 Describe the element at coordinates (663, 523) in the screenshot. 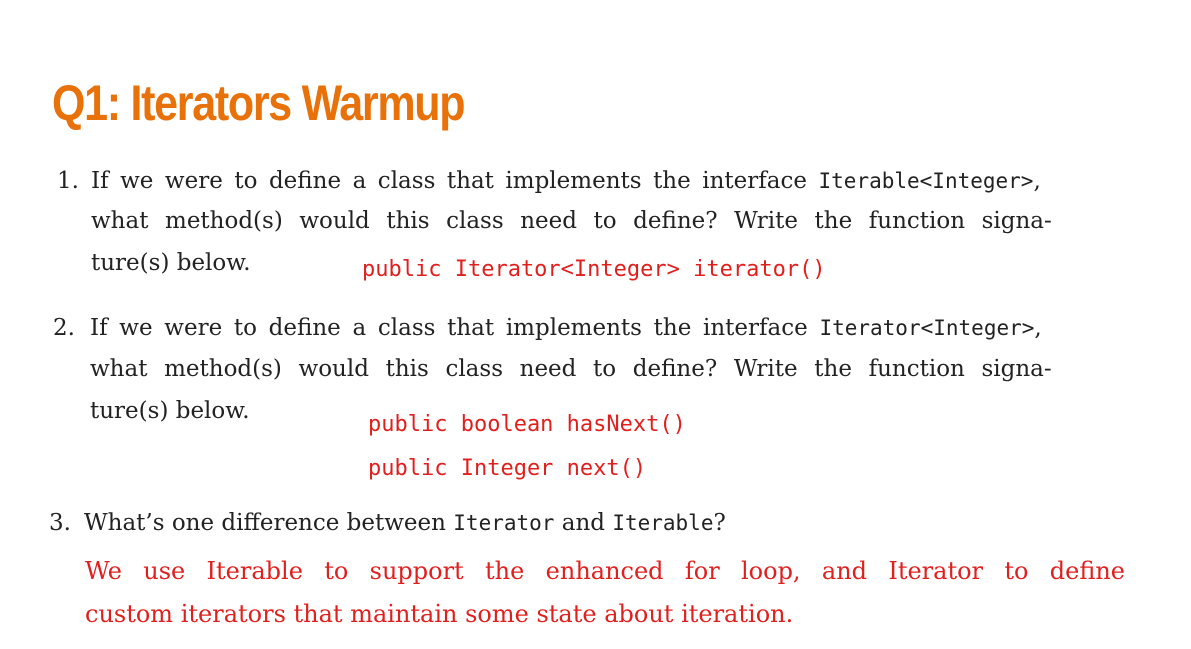

I see `iterable-code: Iterable` at that location.